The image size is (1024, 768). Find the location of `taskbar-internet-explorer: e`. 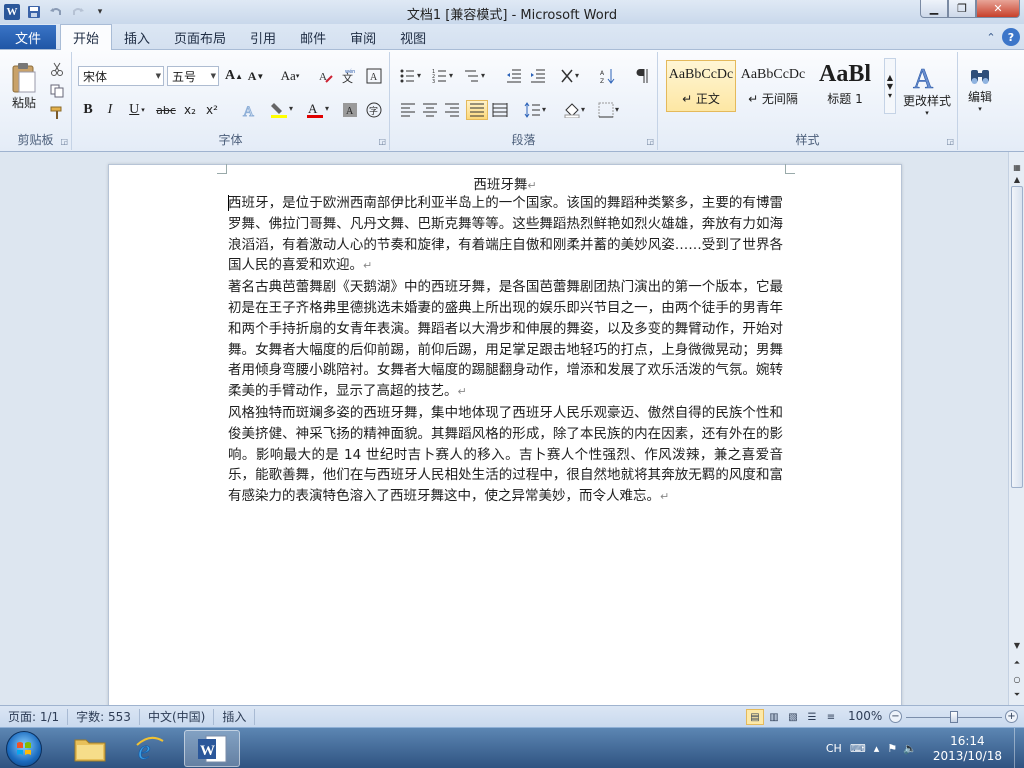

taskbar-internet-explorer: e is located at coordinates (150, 748).